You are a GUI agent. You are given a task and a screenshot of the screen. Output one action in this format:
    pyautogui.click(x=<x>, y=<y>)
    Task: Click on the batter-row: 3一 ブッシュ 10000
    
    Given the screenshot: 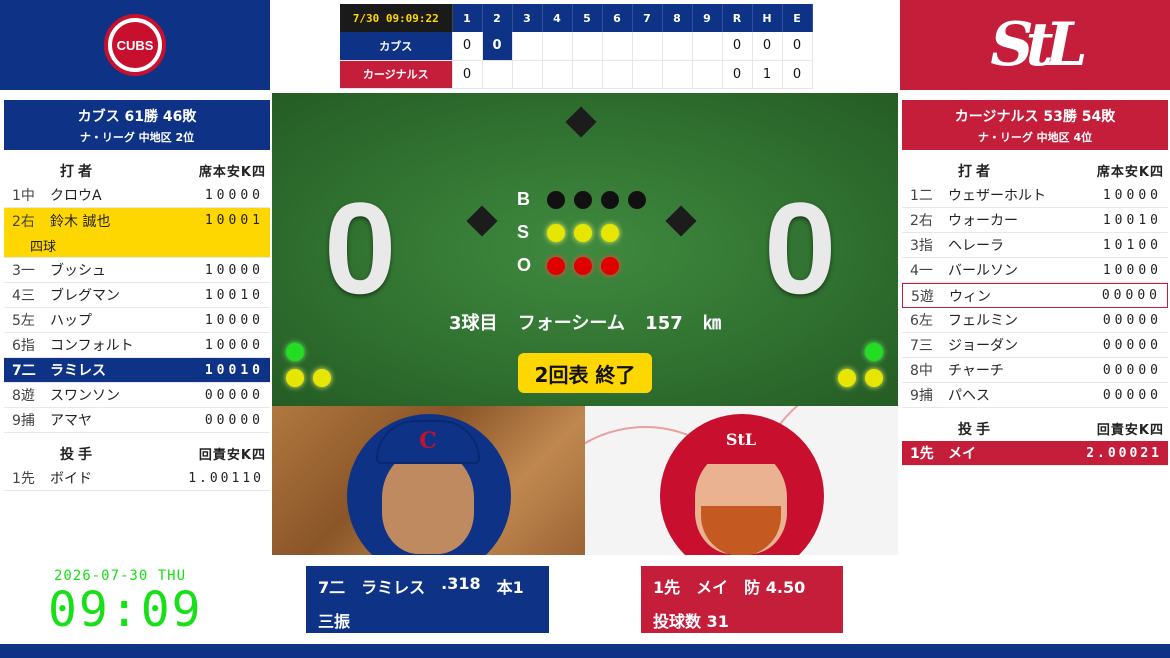 What is the action you would take?
    pyautogui.click(x=137, y=270)
    